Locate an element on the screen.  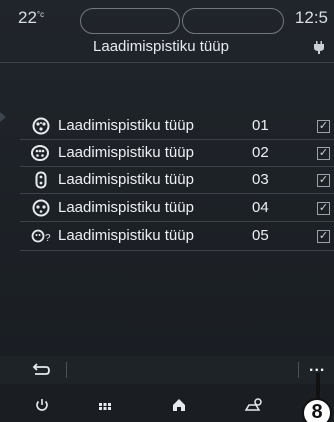
page-title: Laadimispistiku tüüp is located at coordinates (167, 46).